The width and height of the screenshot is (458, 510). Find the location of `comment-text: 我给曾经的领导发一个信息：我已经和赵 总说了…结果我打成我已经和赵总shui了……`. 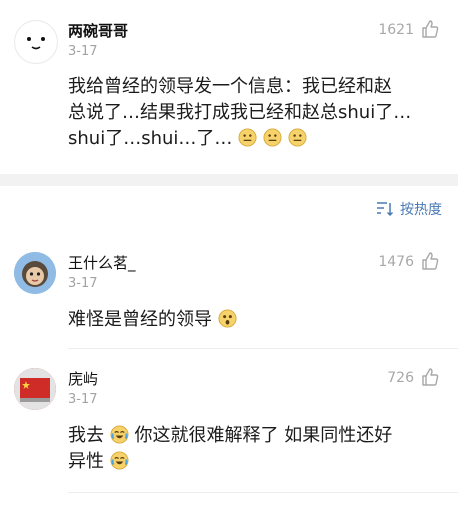

comment-text: 我给曾经的领导发一个信息：我已经和赵 总说了…结果我打成我已经和赵总shui了…… is located at coordinates (254, 113).